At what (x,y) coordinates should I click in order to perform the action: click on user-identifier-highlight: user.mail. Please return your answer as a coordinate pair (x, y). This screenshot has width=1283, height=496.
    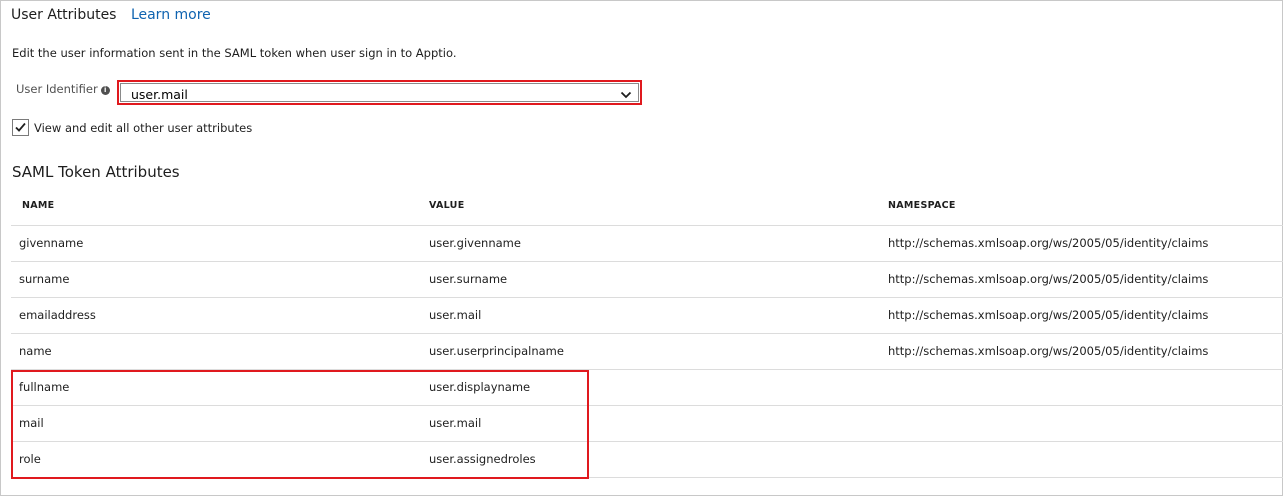
    Looking at the image, I should click on (379, 92).